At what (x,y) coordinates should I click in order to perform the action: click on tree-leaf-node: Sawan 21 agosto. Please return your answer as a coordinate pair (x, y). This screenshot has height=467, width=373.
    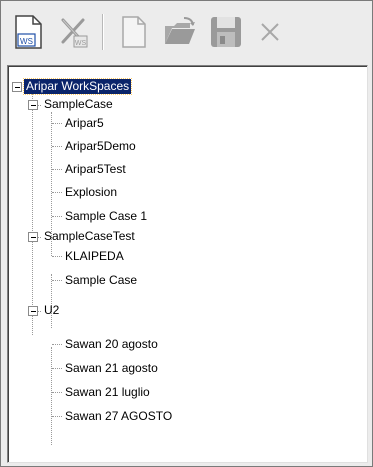
    Looking at the image, I should click on (111, 368).